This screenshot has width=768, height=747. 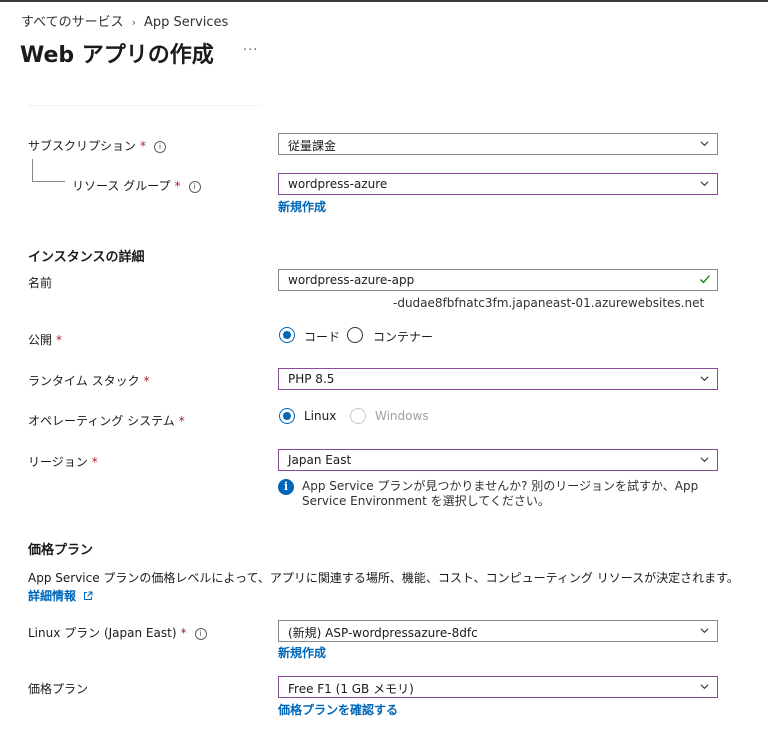 I want to click on runtime-stack-dropdown: PHP 8.5, so click(x=498, y=379).